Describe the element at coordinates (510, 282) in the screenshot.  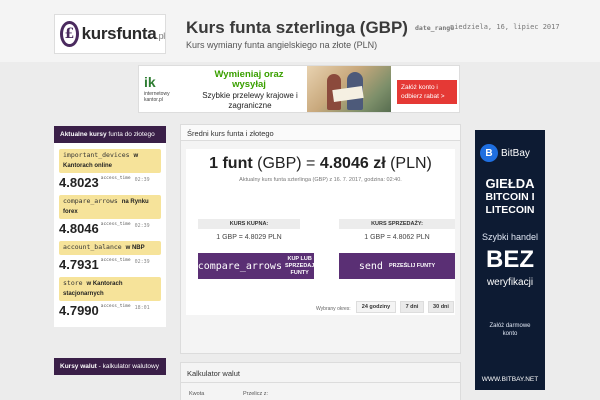
I see `ad-line: weryfikacji` at that location.